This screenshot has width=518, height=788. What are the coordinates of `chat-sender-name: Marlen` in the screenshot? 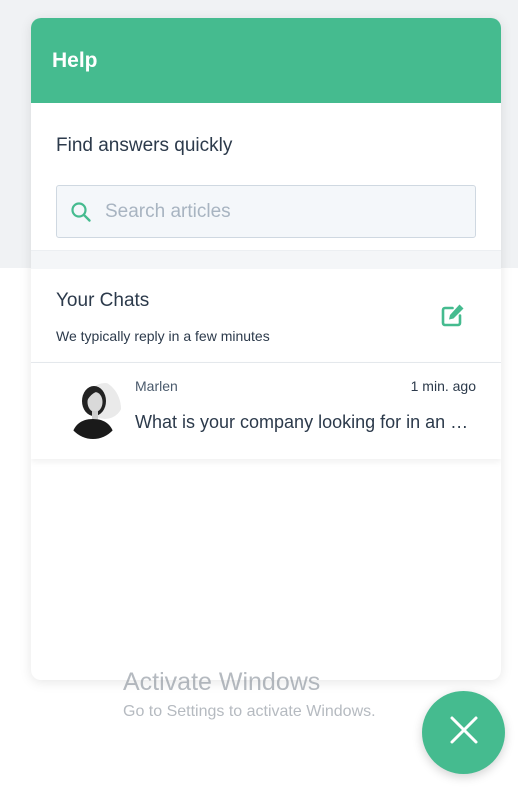 It's located at (156, 386).